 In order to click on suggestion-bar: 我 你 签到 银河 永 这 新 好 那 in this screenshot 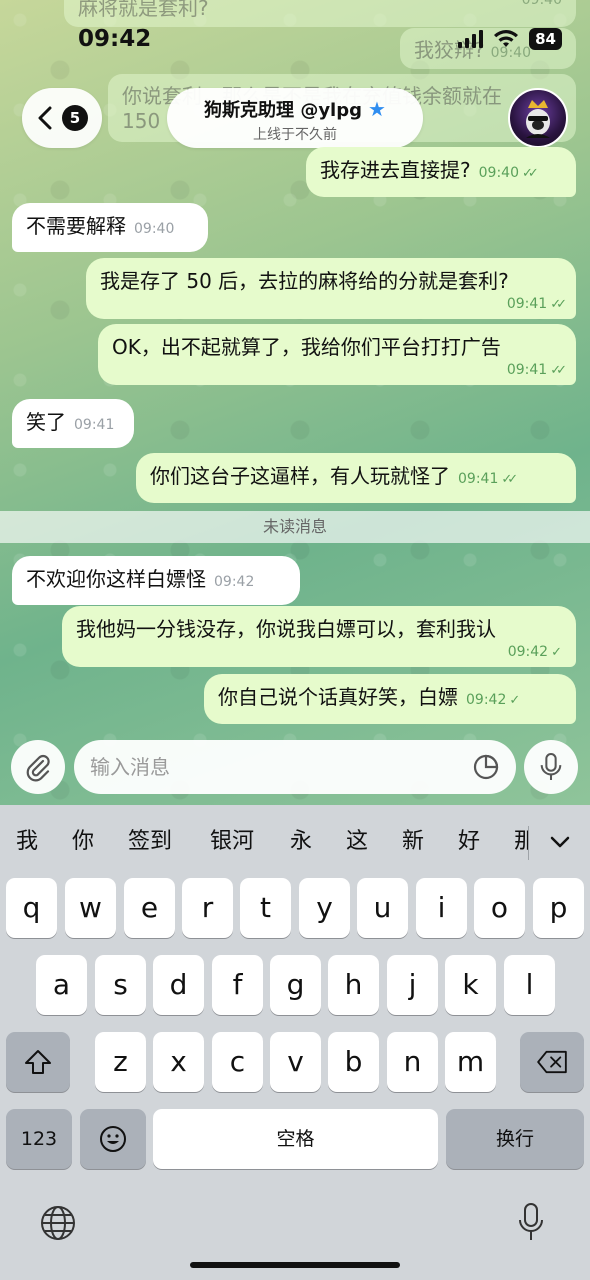, I will do `click(295, 842)`.